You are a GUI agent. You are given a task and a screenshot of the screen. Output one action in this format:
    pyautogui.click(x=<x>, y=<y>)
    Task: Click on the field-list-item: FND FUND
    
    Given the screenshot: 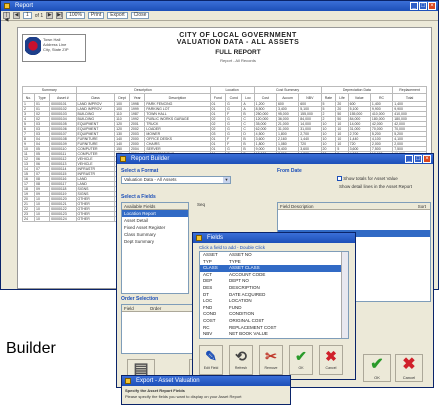 What is the action you would take?
    pyautogui.click(x=274, y=308)
    